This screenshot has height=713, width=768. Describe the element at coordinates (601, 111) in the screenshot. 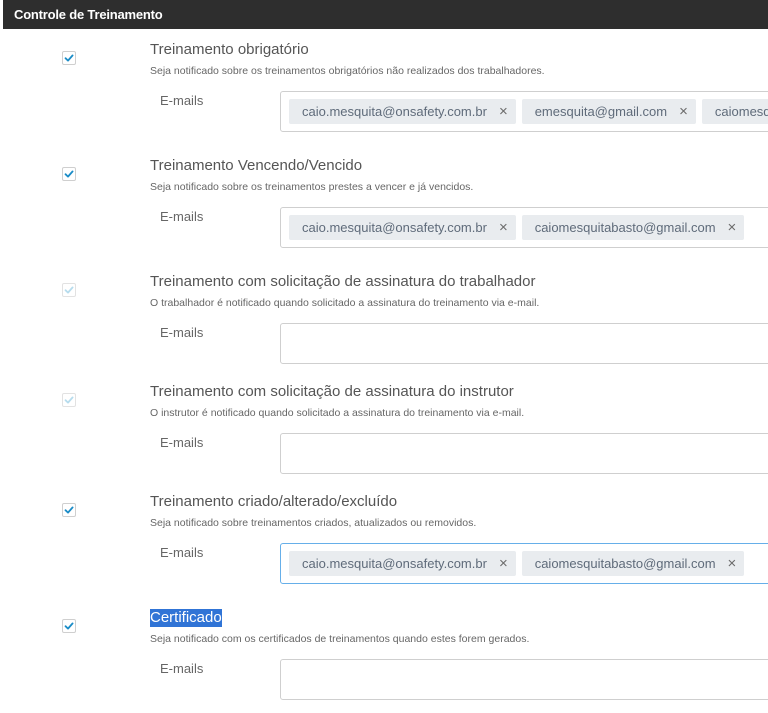

I see `email-tag-text: emesquita@gmail.com` at that location.